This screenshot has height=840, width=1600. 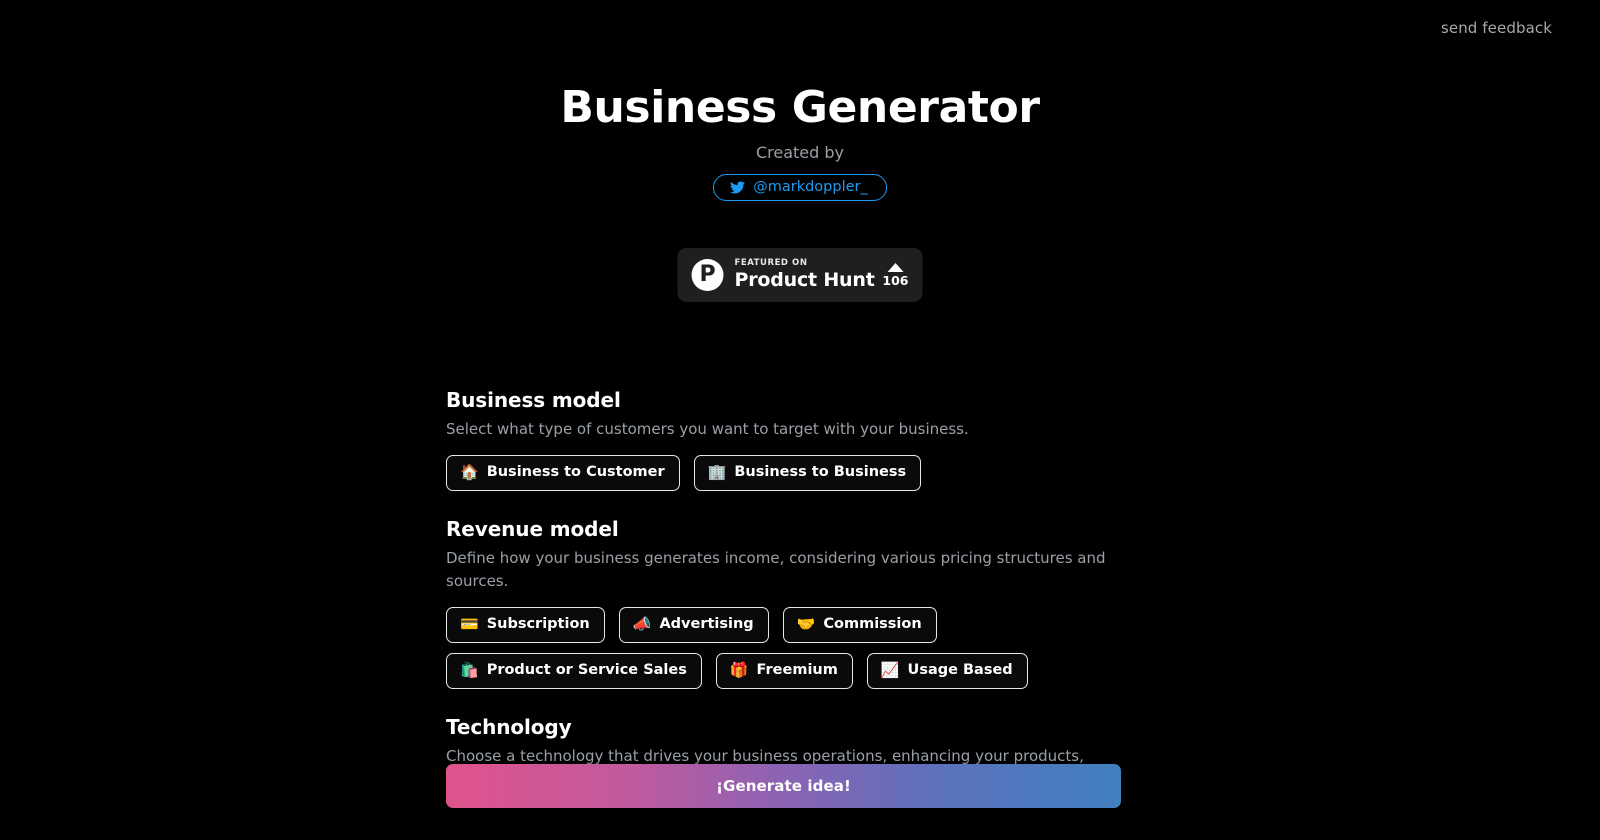 What do you see at coordinates (706, 624) in the screenshot?
I see `option-label: Advertising` at bounding box center [706, 624].